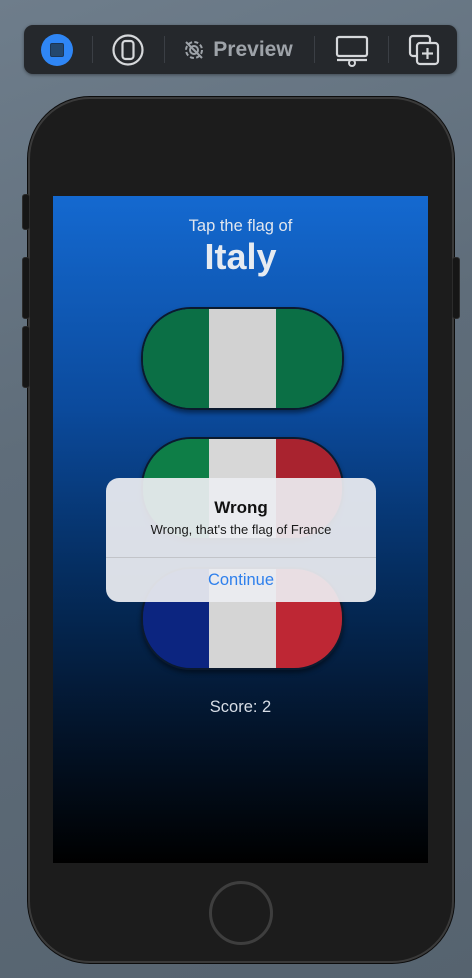 The height and width of the screenshot is (978, 472). I want to click on device-button, so click(128, 49).